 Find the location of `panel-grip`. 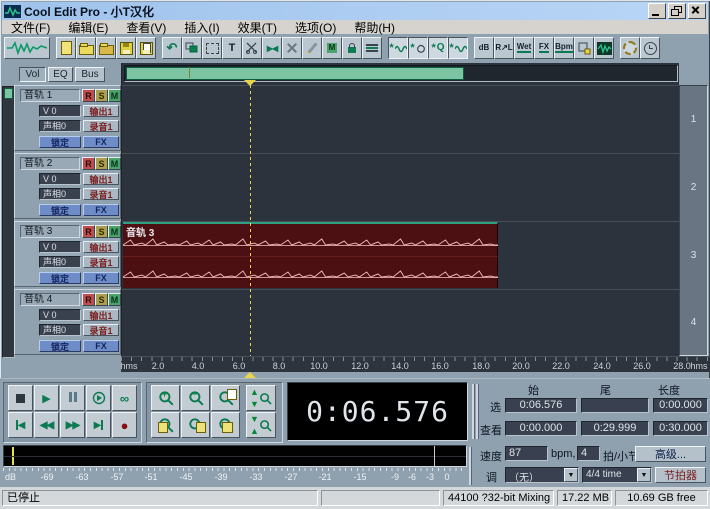

panel-grip is located at coordinates (473, 411).